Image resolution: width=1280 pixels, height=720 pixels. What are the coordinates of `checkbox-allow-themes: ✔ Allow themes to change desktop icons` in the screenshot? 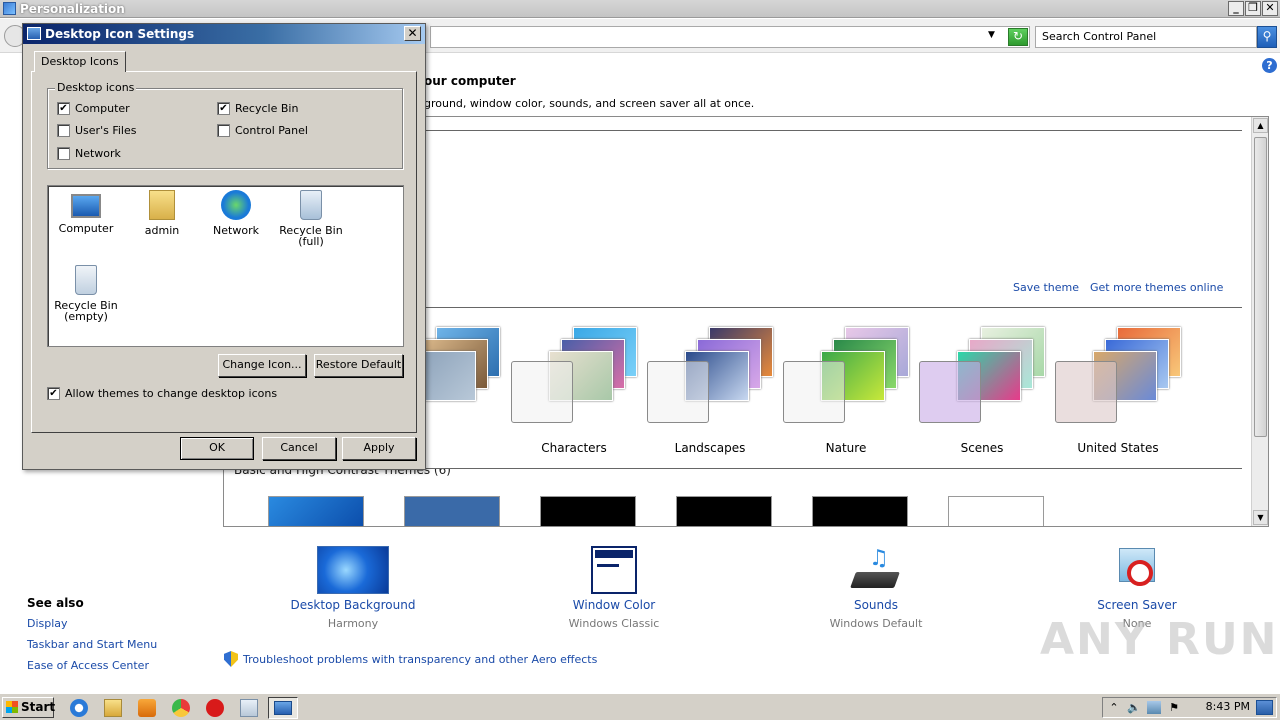 It's located at (162, 393).